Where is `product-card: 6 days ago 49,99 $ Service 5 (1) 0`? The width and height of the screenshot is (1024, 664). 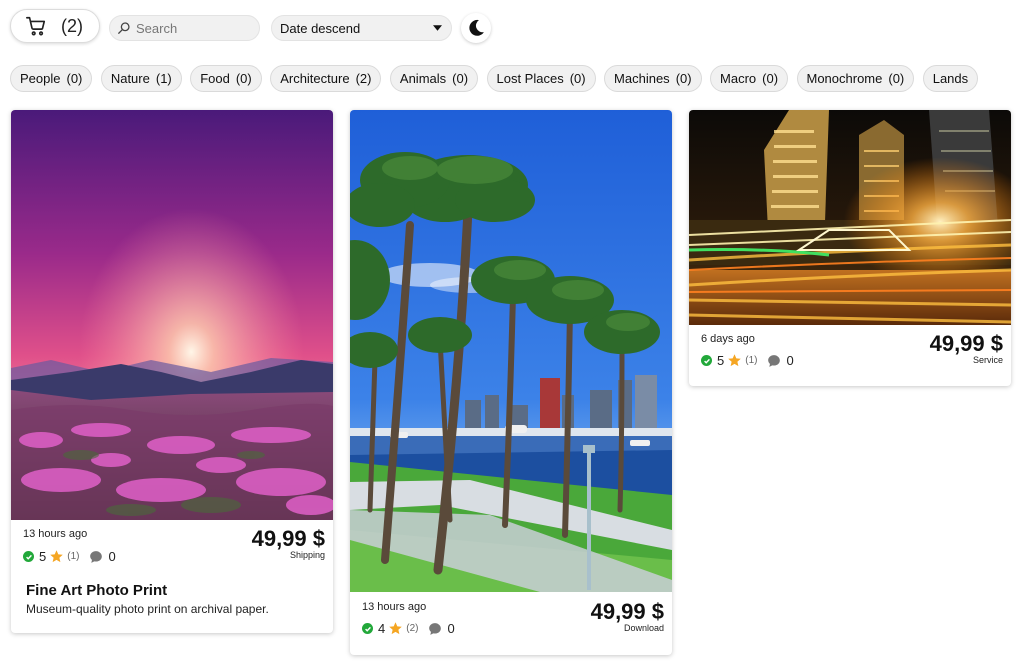
product-card: 6 days ago 49,99 $ Service 5 (1) 0 is located at coordinates (850, 248).